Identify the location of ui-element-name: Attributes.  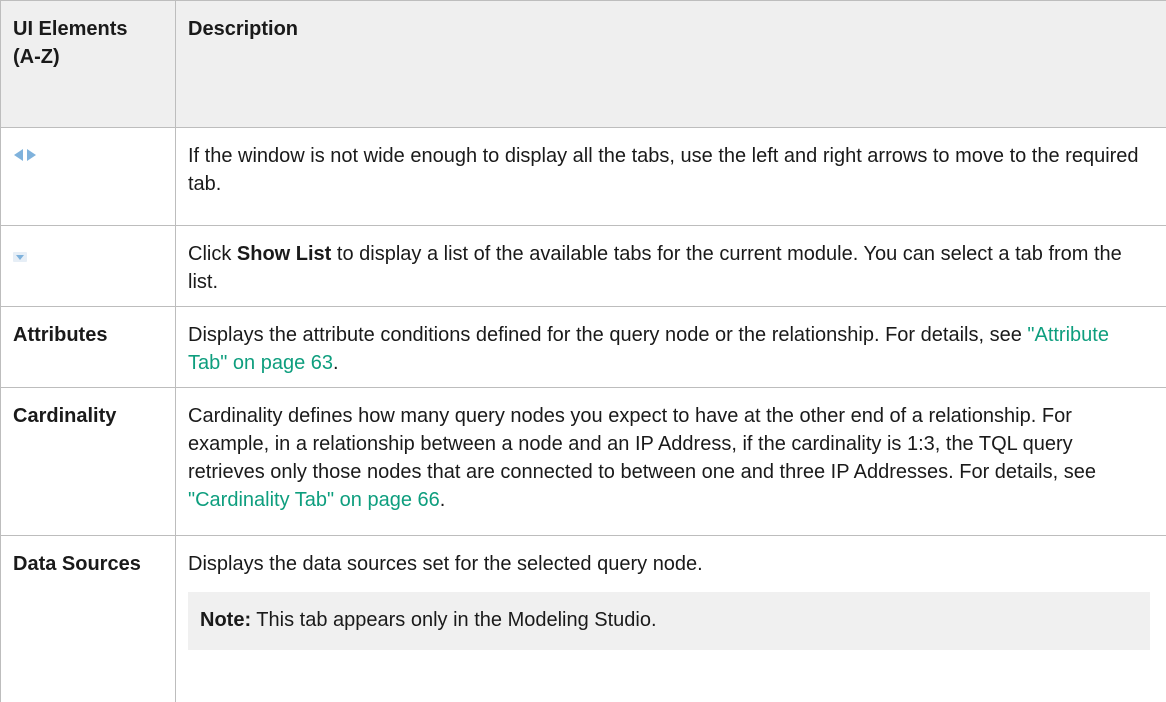
(88, 347).